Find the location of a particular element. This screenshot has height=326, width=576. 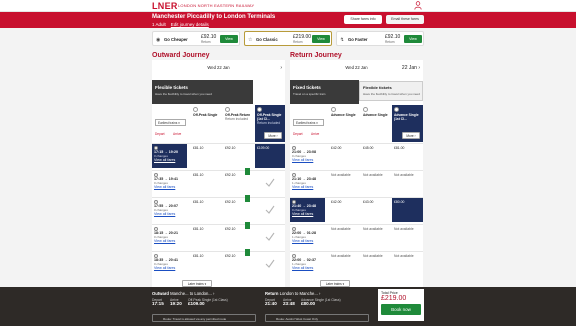

return-col-1: Advance Single is located at coordinates (344, 123).